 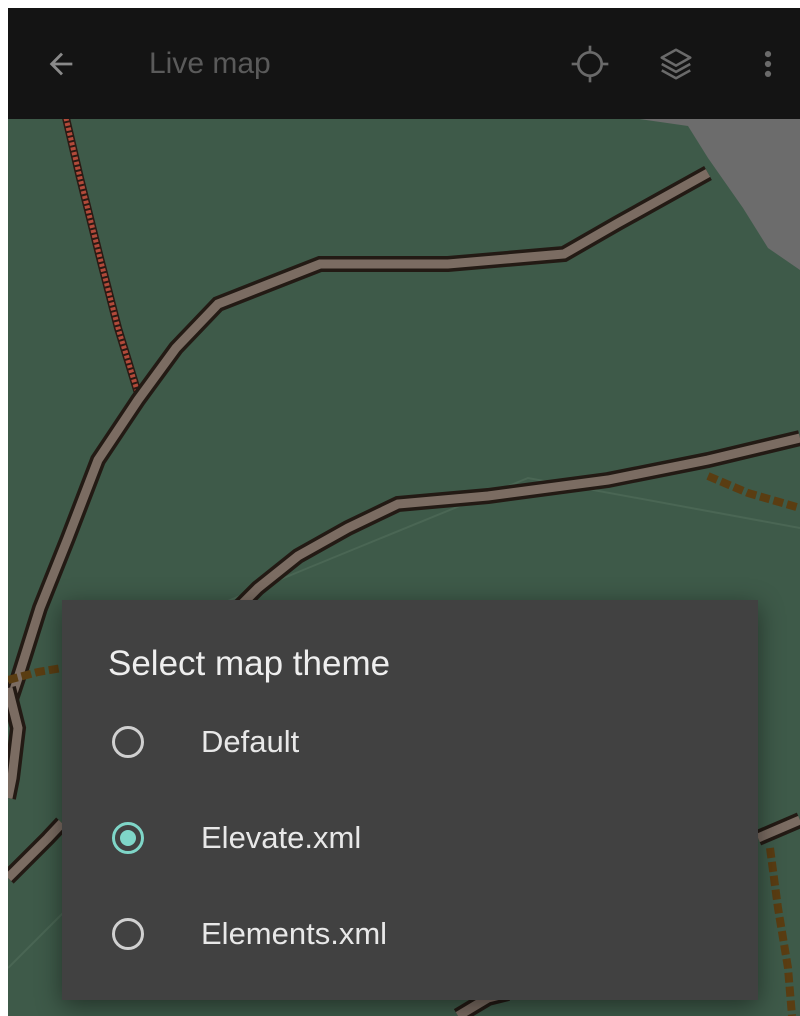 I want to click on theme-option-label: Elevate.xml, so click(x=281, y=837).